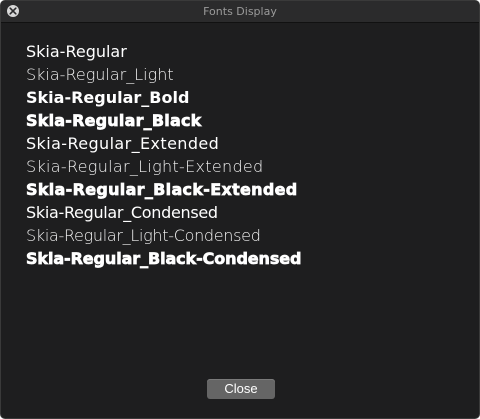  I want to click on font-item-black: Skia-Regular_Black, so click(114, 121).